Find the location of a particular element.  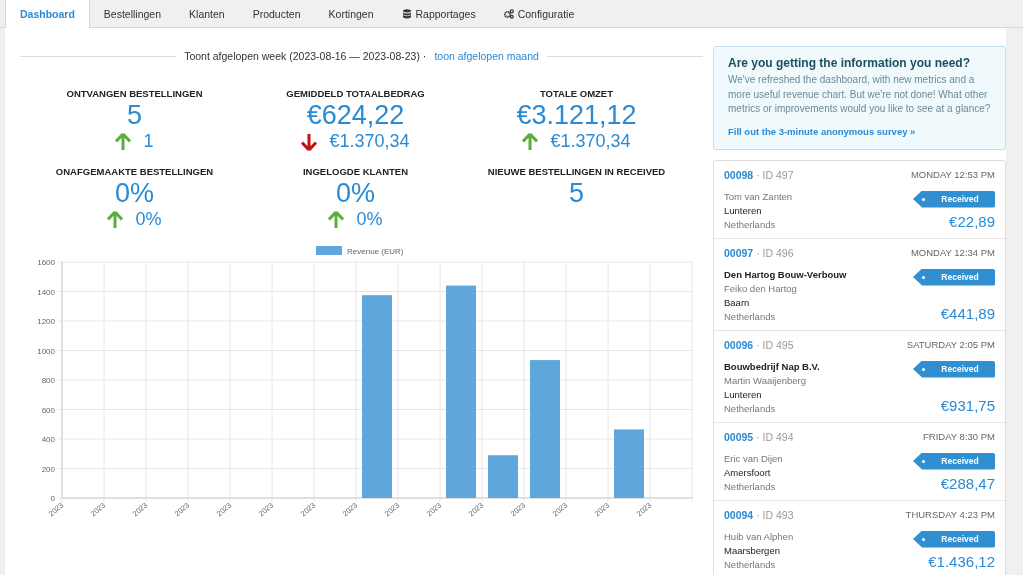

gears-icon is located at coordinates (508, 13).